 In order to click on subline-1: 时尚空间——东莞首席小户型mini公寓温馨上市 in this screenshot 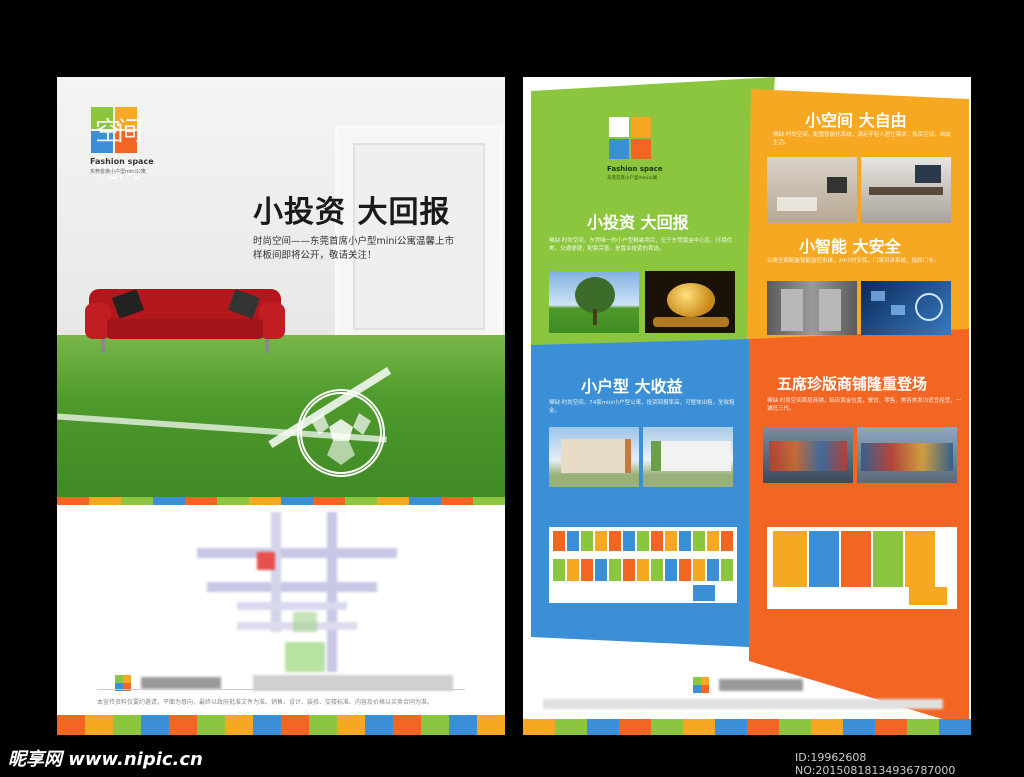, I will do `click(354, 241)`.